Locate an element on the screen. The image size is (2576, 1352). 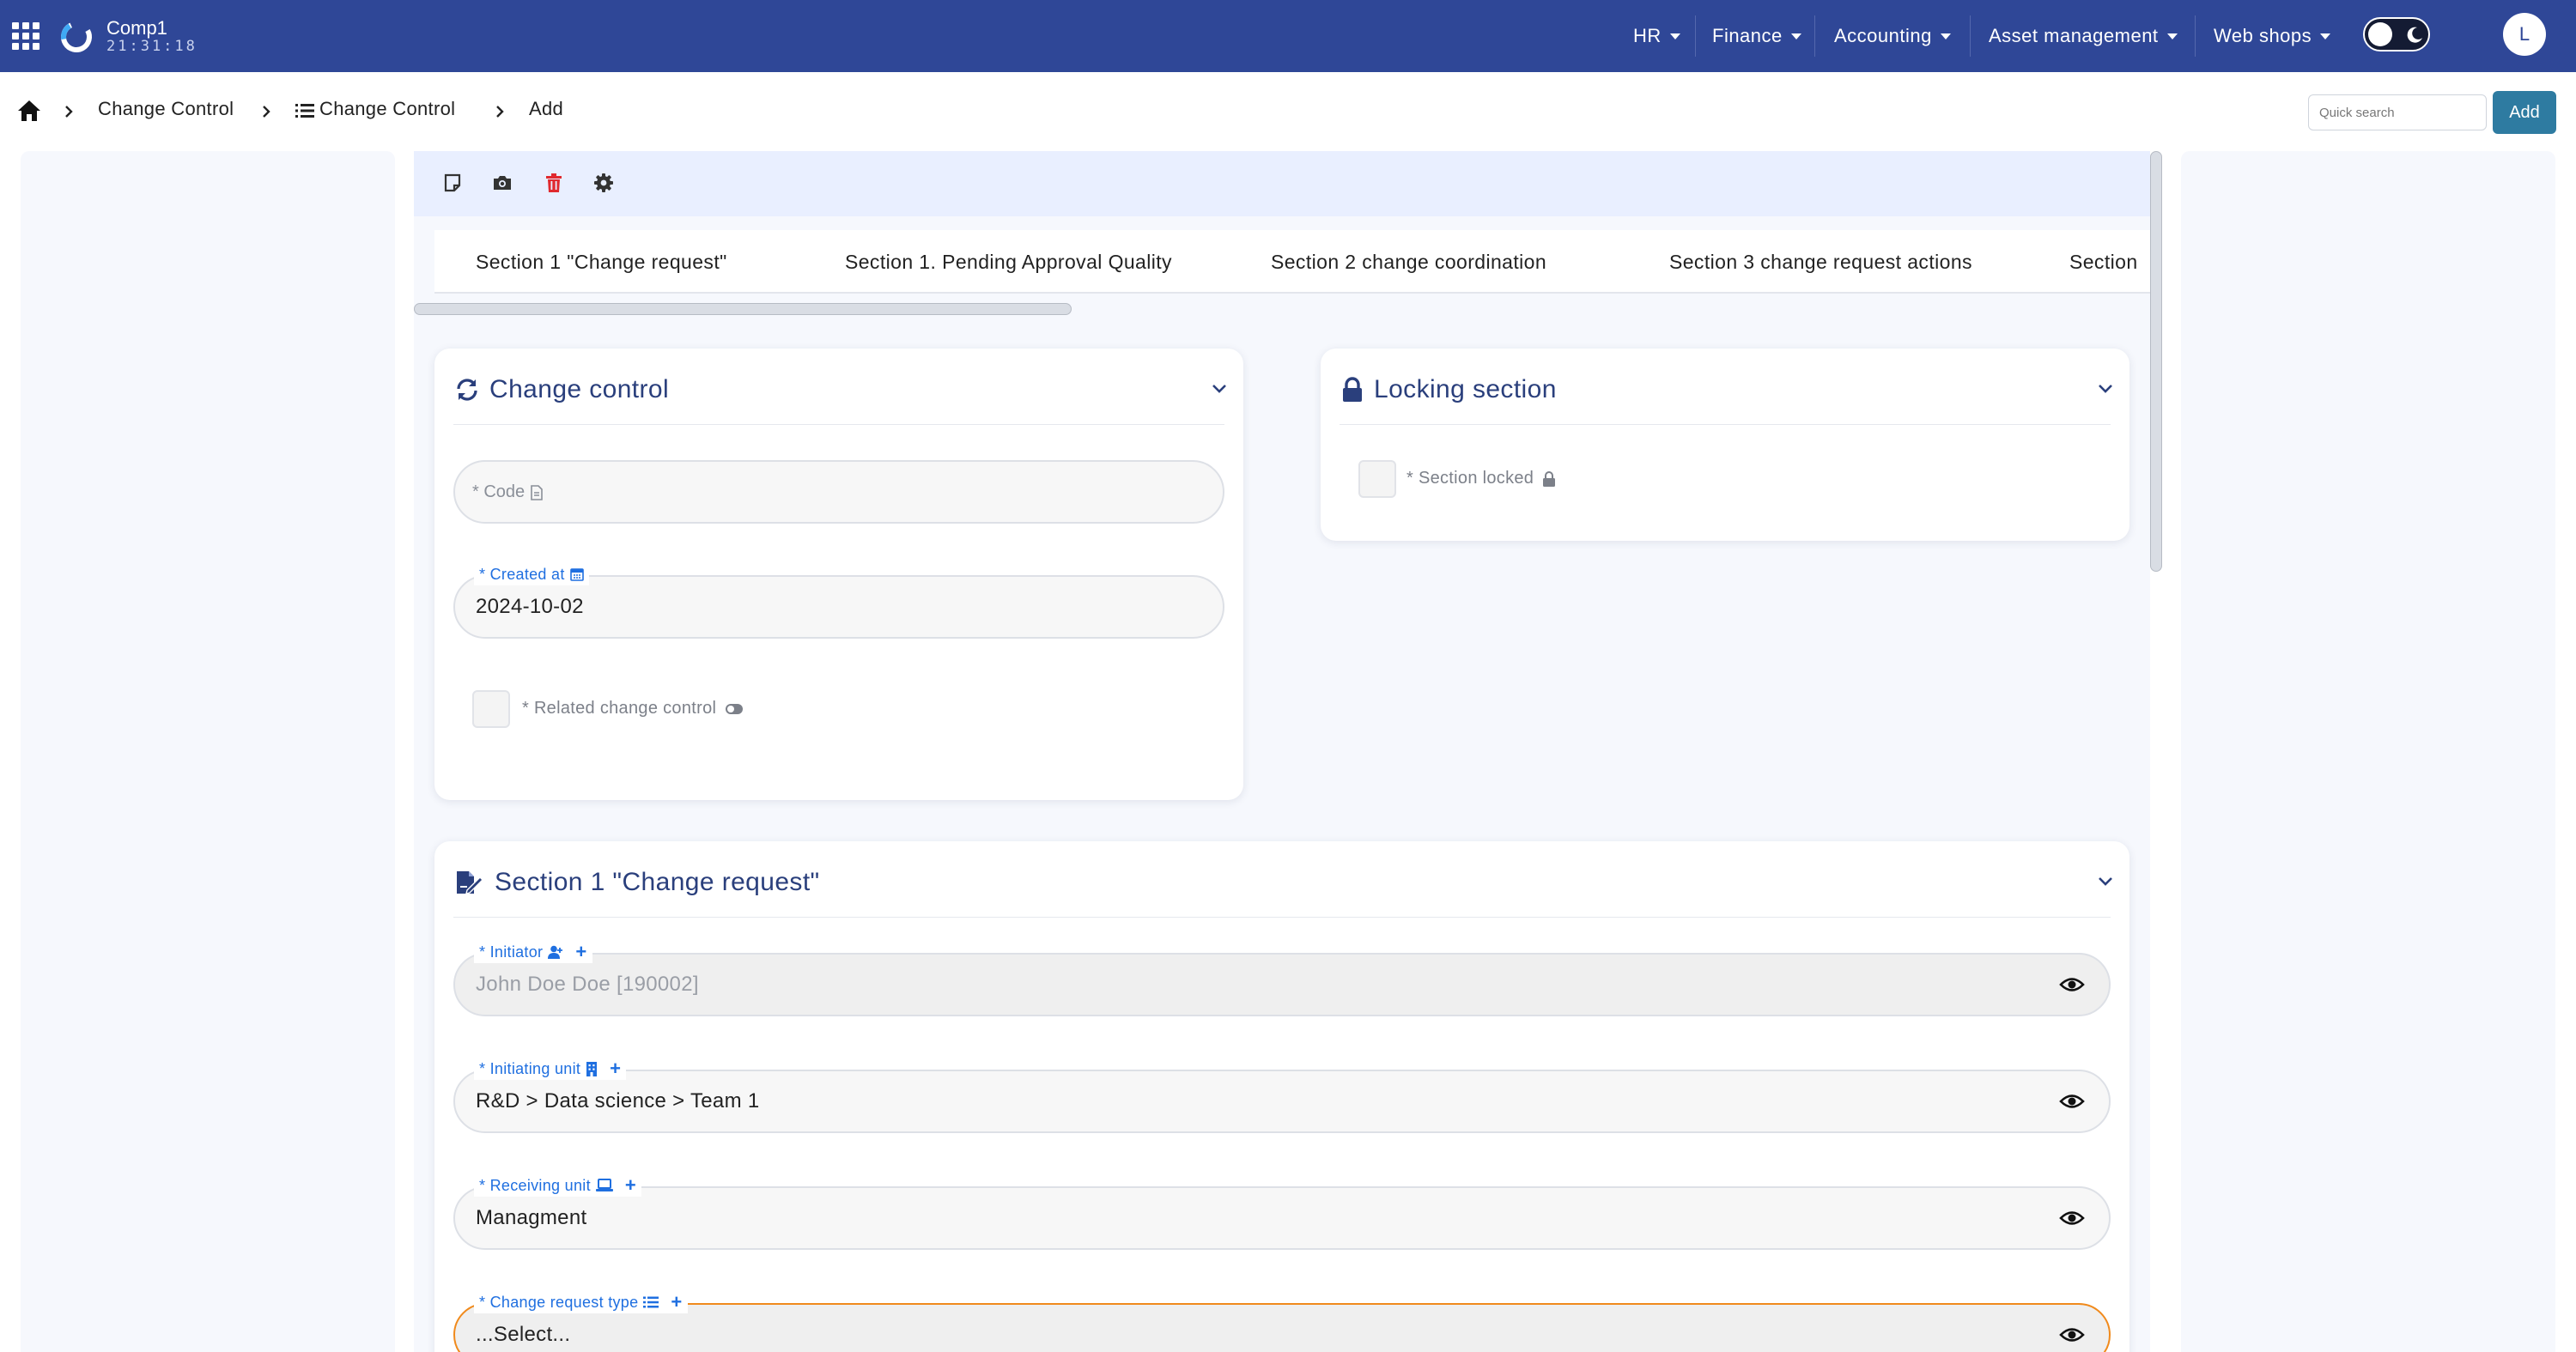
tab-section-2-change-coordination: Section 2 change coordination is located at coordinates (1408, 261).